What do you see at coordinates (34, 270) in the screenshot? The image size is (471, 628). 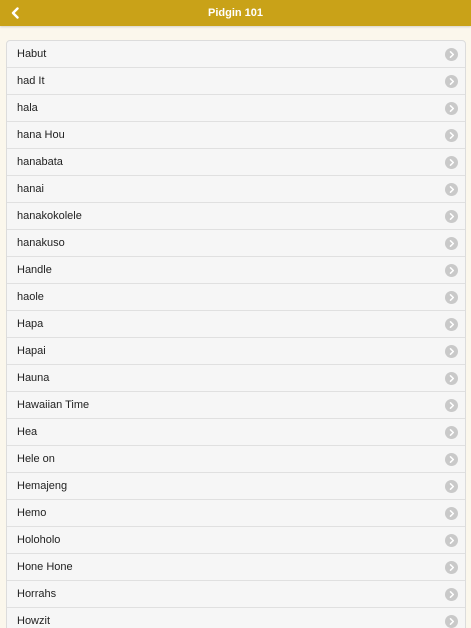 I see `list-item-label: Handle` at bounding box center [34, 270].